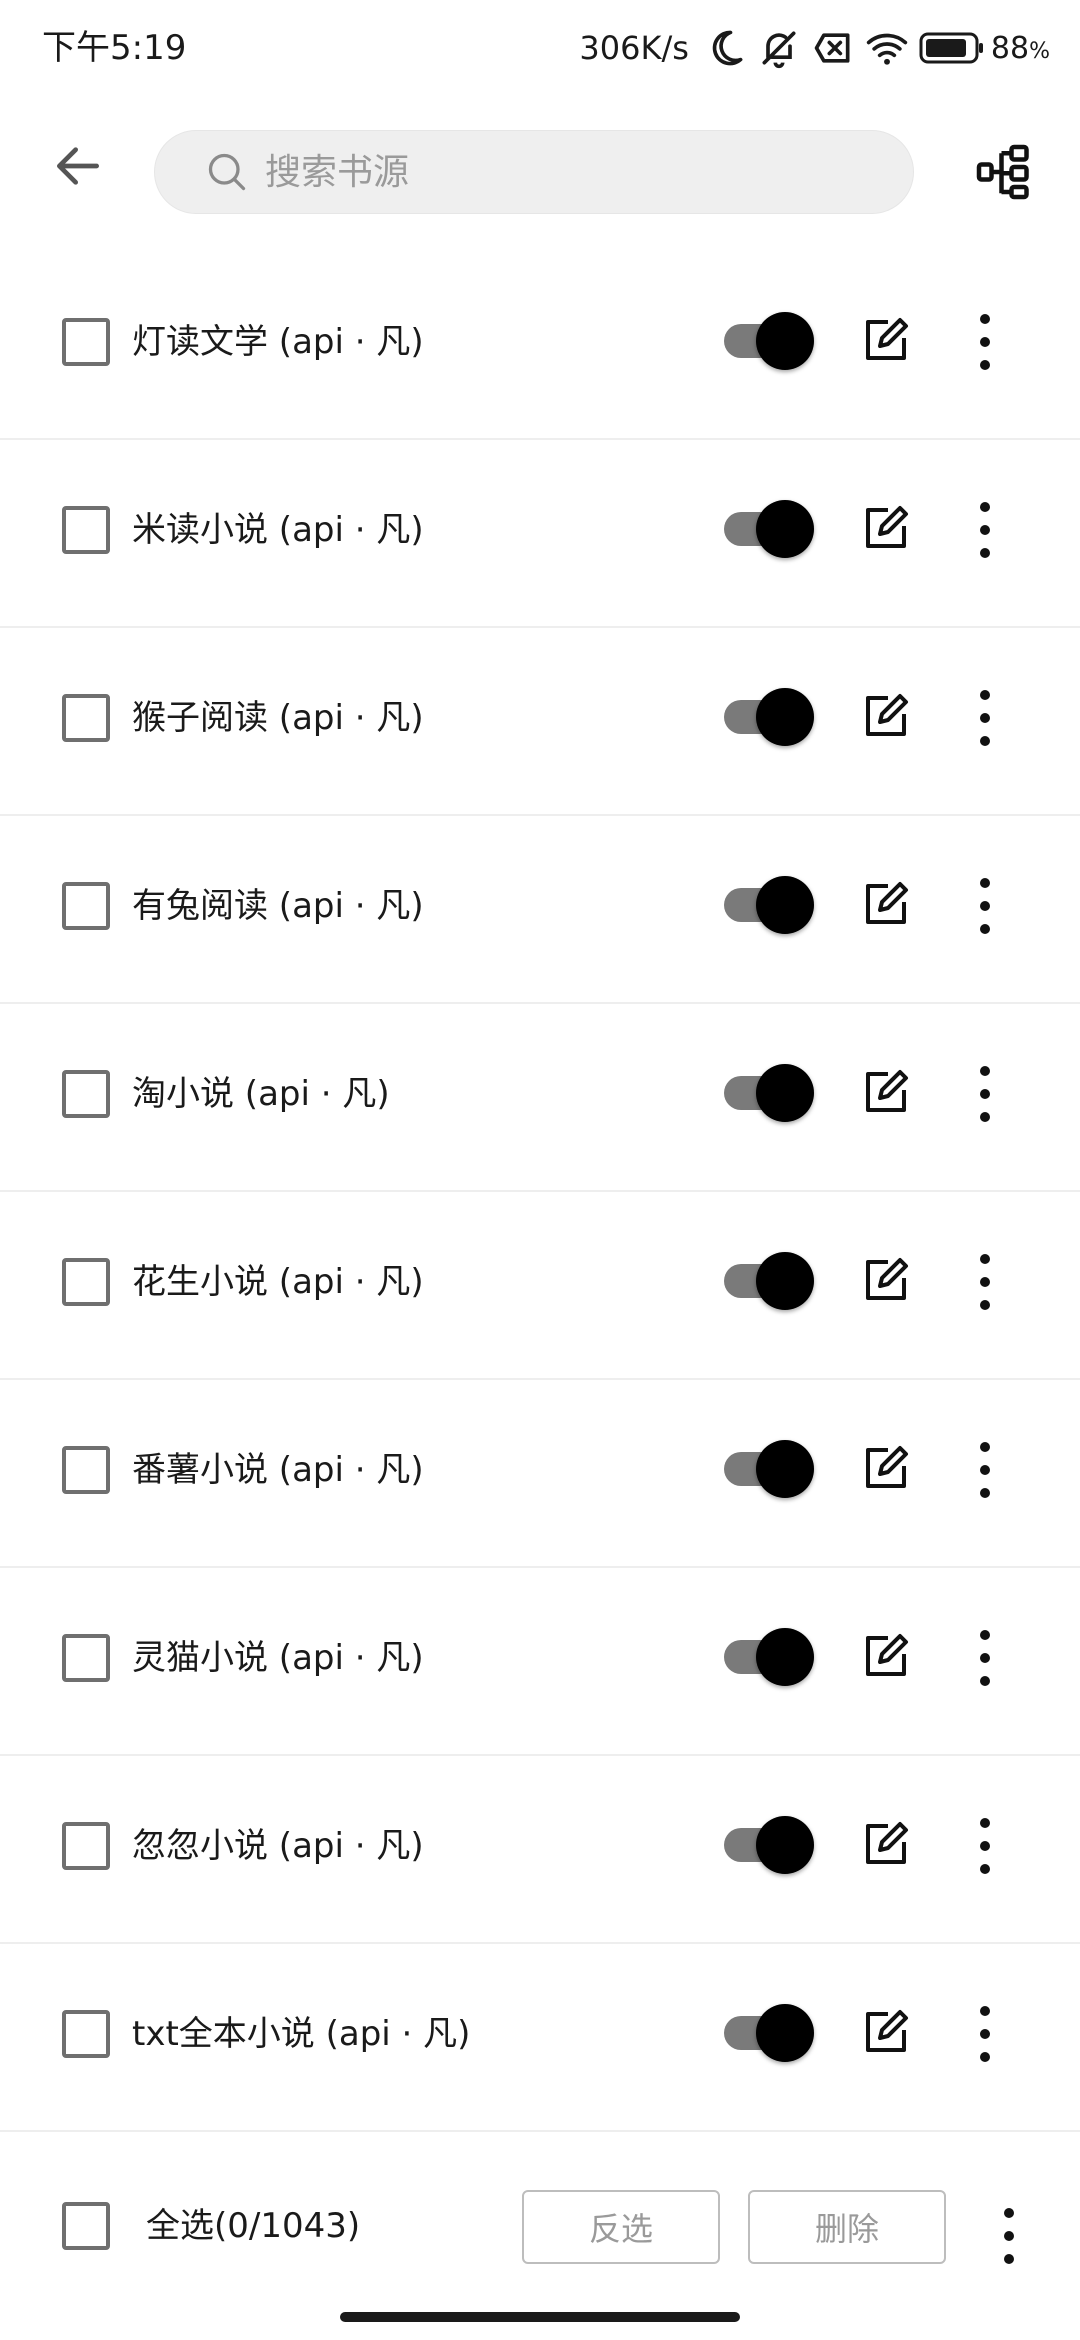 This screenshot has height=2340, width=1080. Describe the element at coordinates (278, 530) in the screenshot. I see `source-name: 米读小说 (api · 凡)` at that location.